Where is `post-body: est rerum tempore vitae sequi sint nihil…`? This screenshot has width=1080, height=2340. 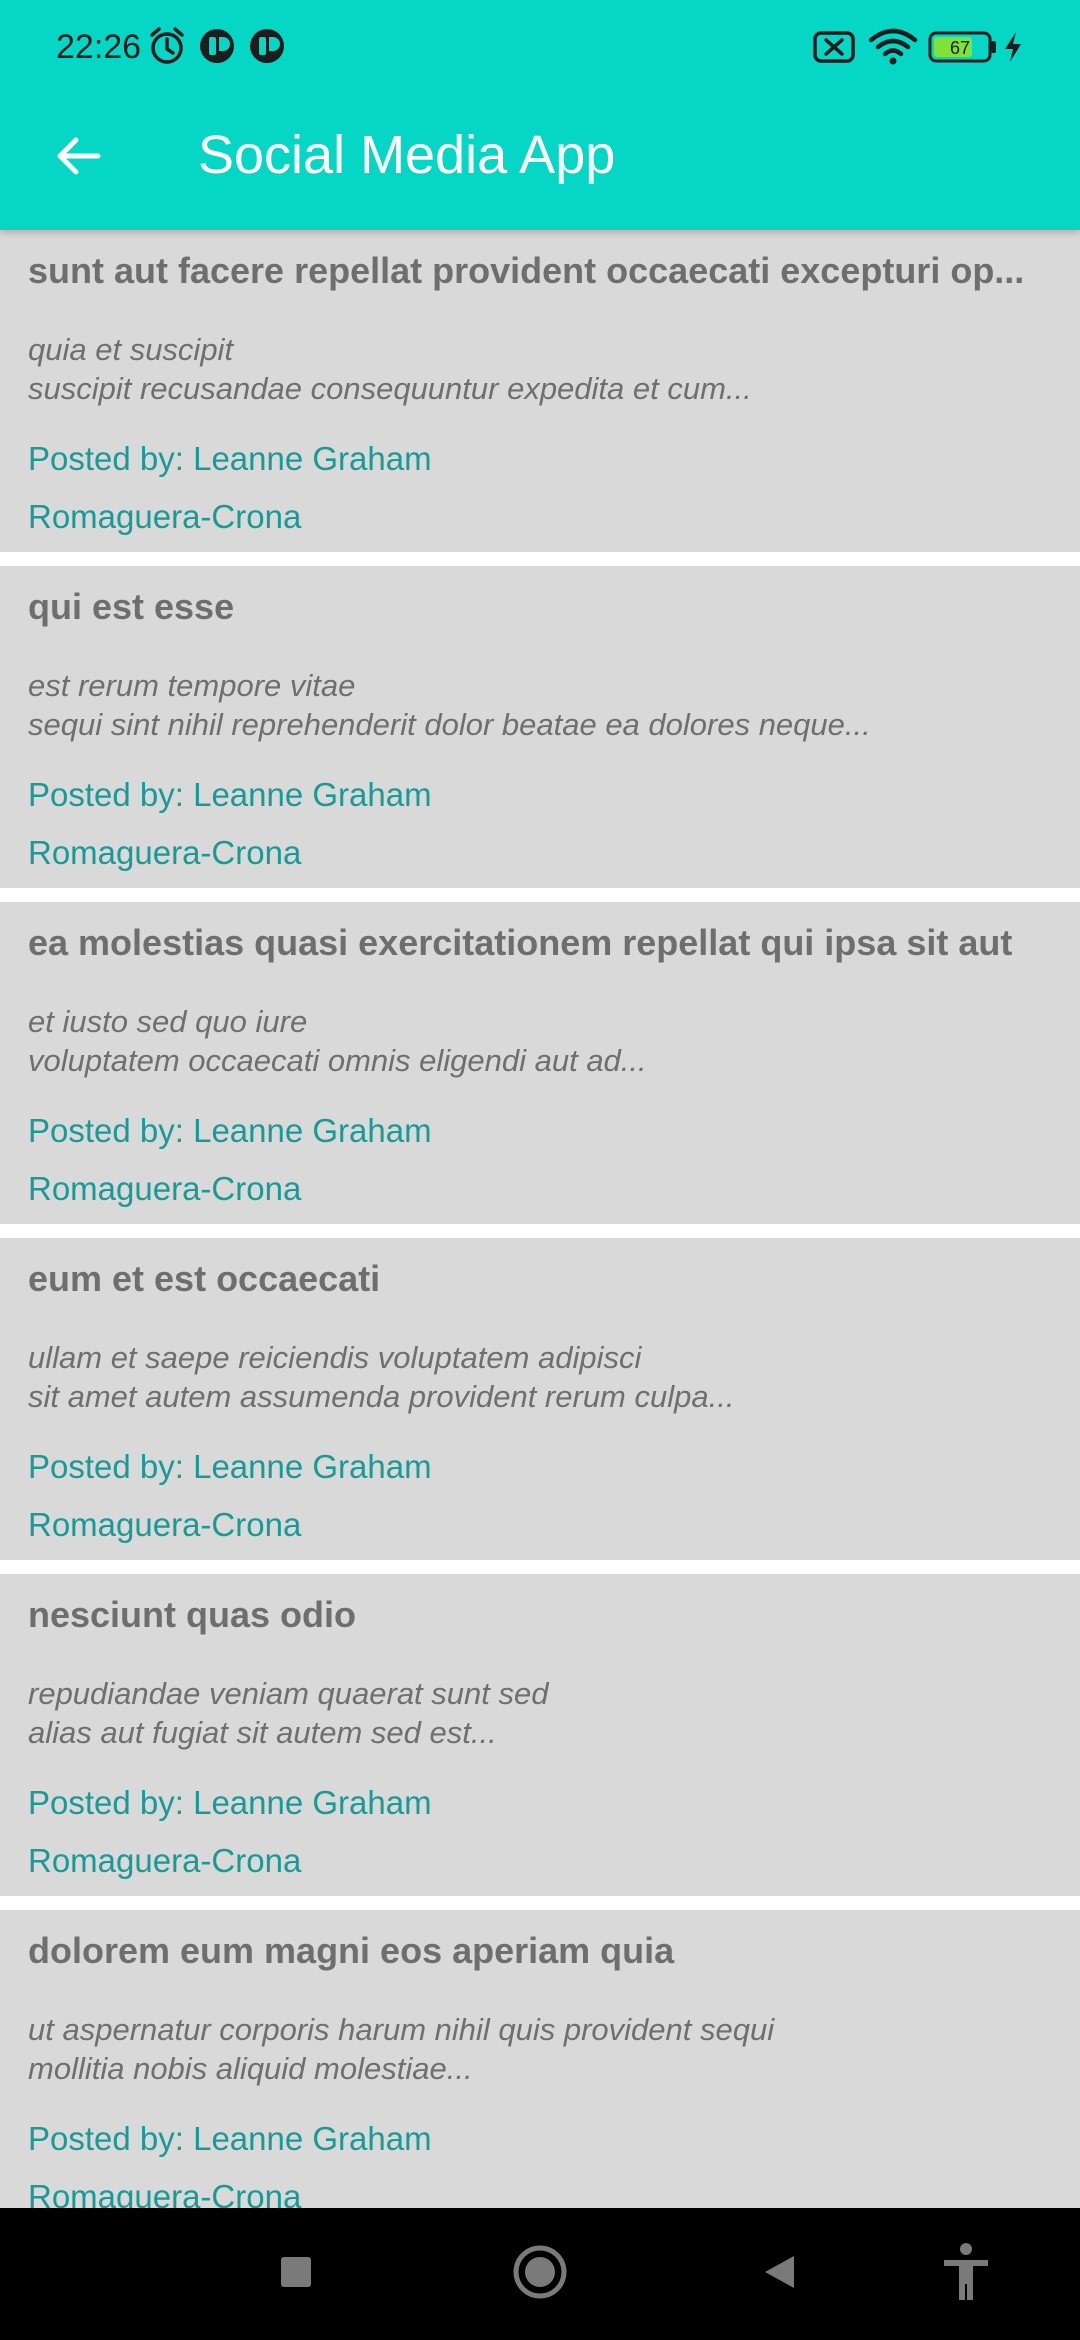 post-body: est rerum tempore vitae sequi sint nihil… is located at coordinates (449, 705).